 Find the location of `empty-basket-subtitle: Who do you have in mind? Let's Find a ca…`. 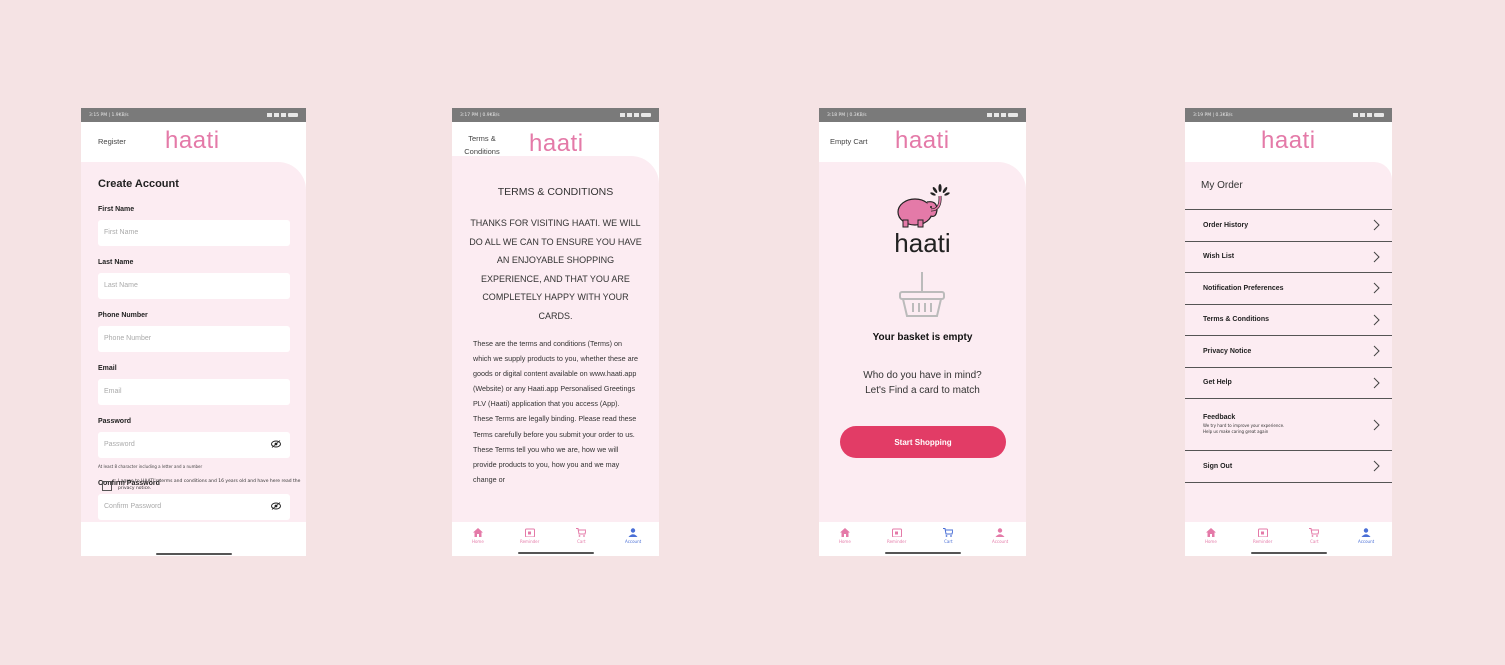

empty-basket-subtitle: Who do you have in mind? Let's Find a ca… is located at coordinates (922, 383).